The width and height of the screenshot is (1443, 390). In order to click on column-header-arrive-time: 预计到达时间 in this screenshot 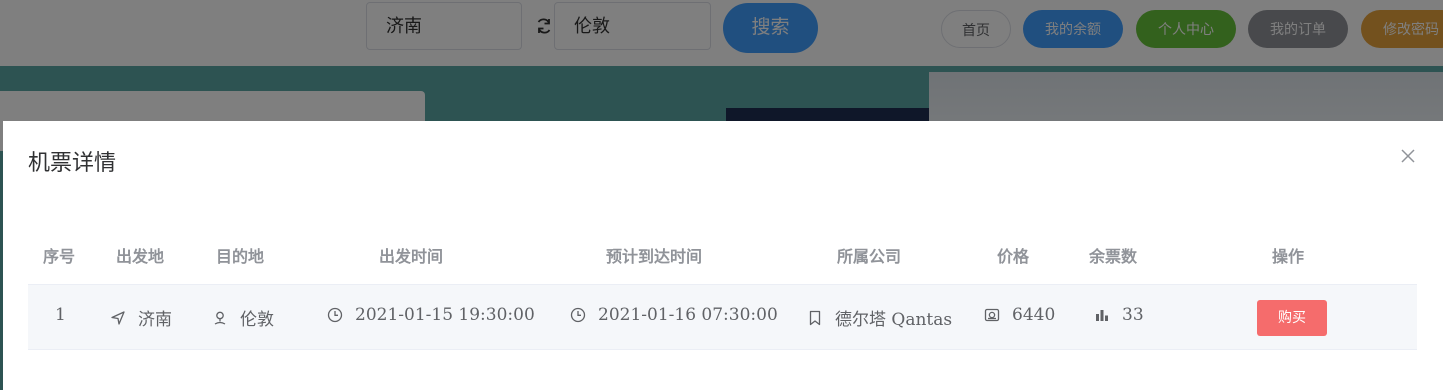, I will do `click(654, 256)`.